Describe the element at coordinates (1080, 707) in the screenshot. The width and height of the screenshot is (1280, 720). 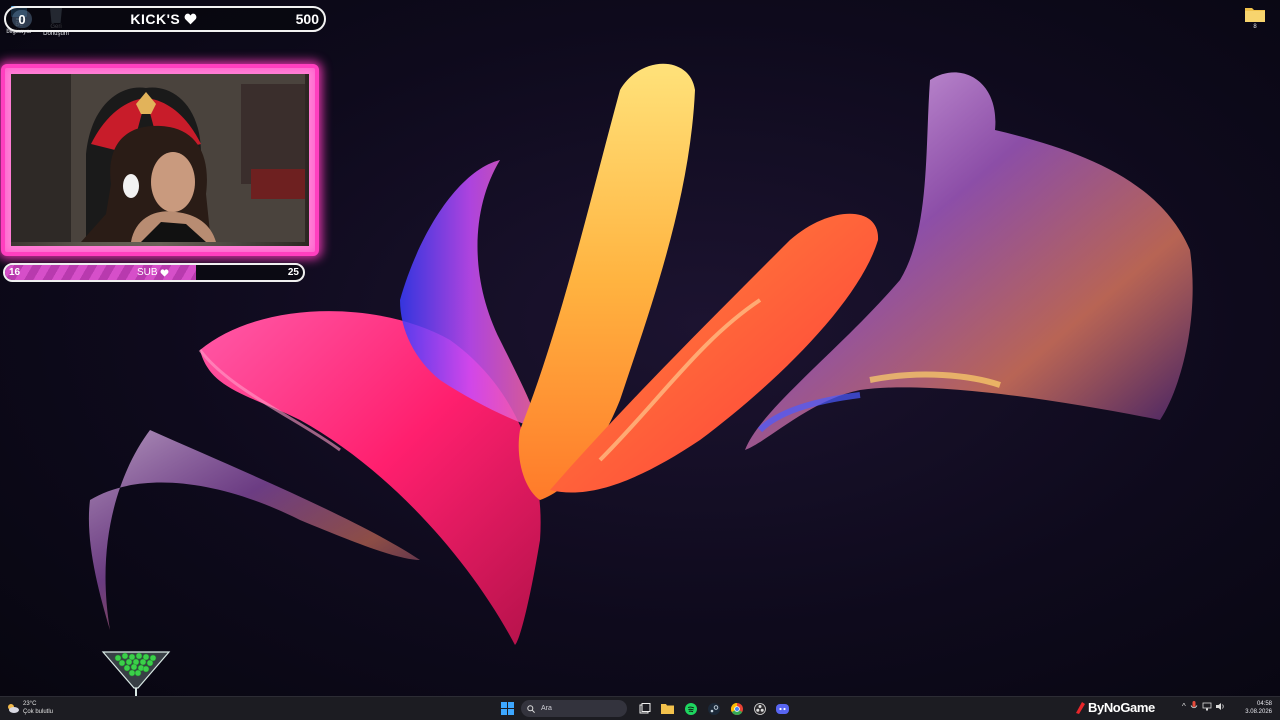
I see `bynogame-logo-icon` at that location.